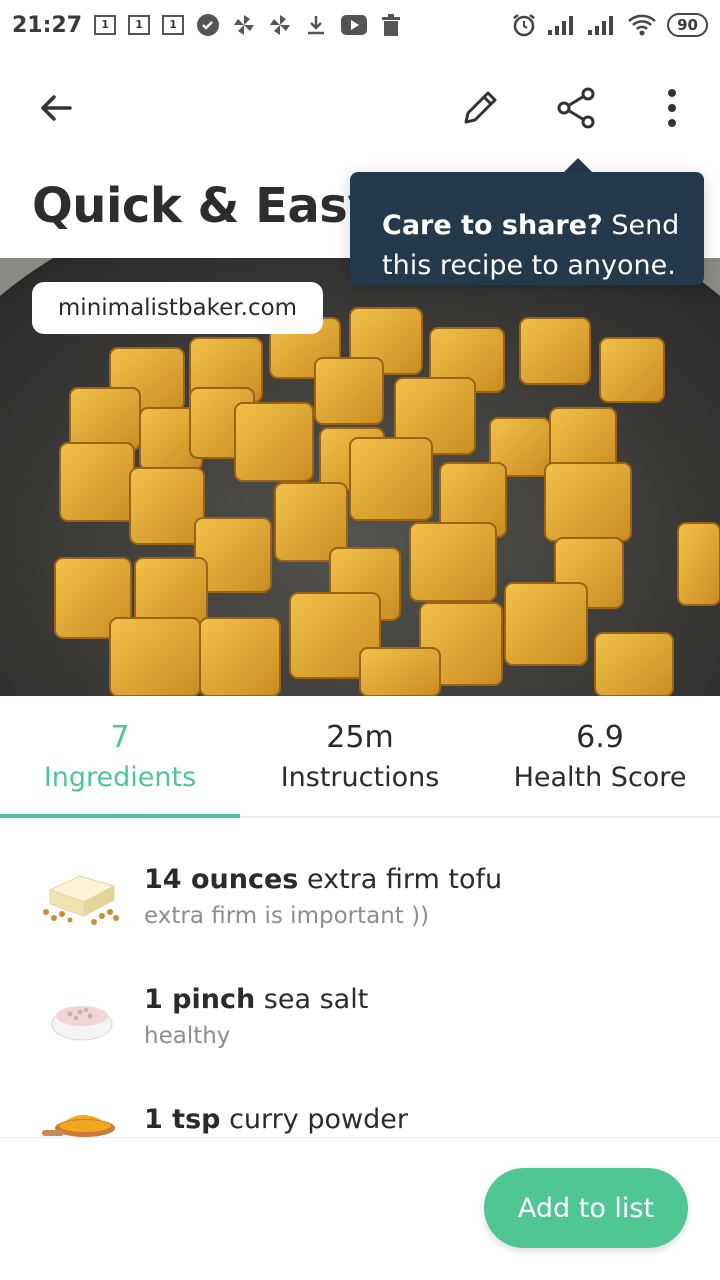 This screenshot has width=720, height=1280. Describe the element at coordinates (177, 308) in the screenshot. I see `source-chip: minimalistbaker.com` at that location.